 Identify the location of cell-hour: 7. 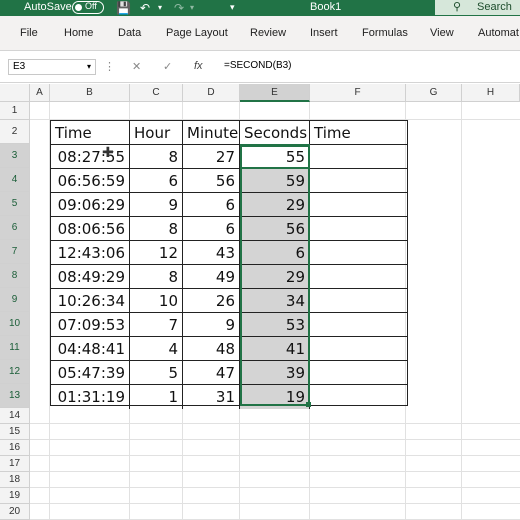
(156, 325).